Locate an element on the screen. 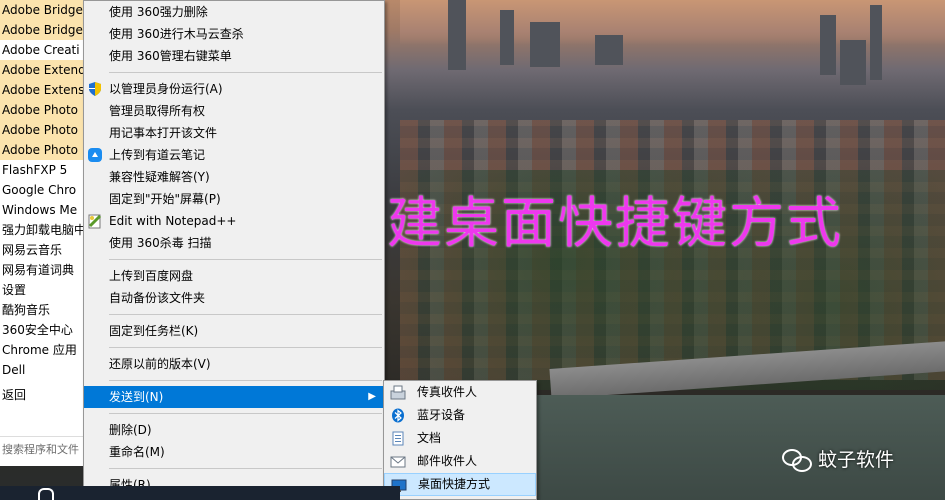 This screenshot has width=945, height=500. context-menu-item: 以管理员身份运行(A) is located at coordinates (234, 89).